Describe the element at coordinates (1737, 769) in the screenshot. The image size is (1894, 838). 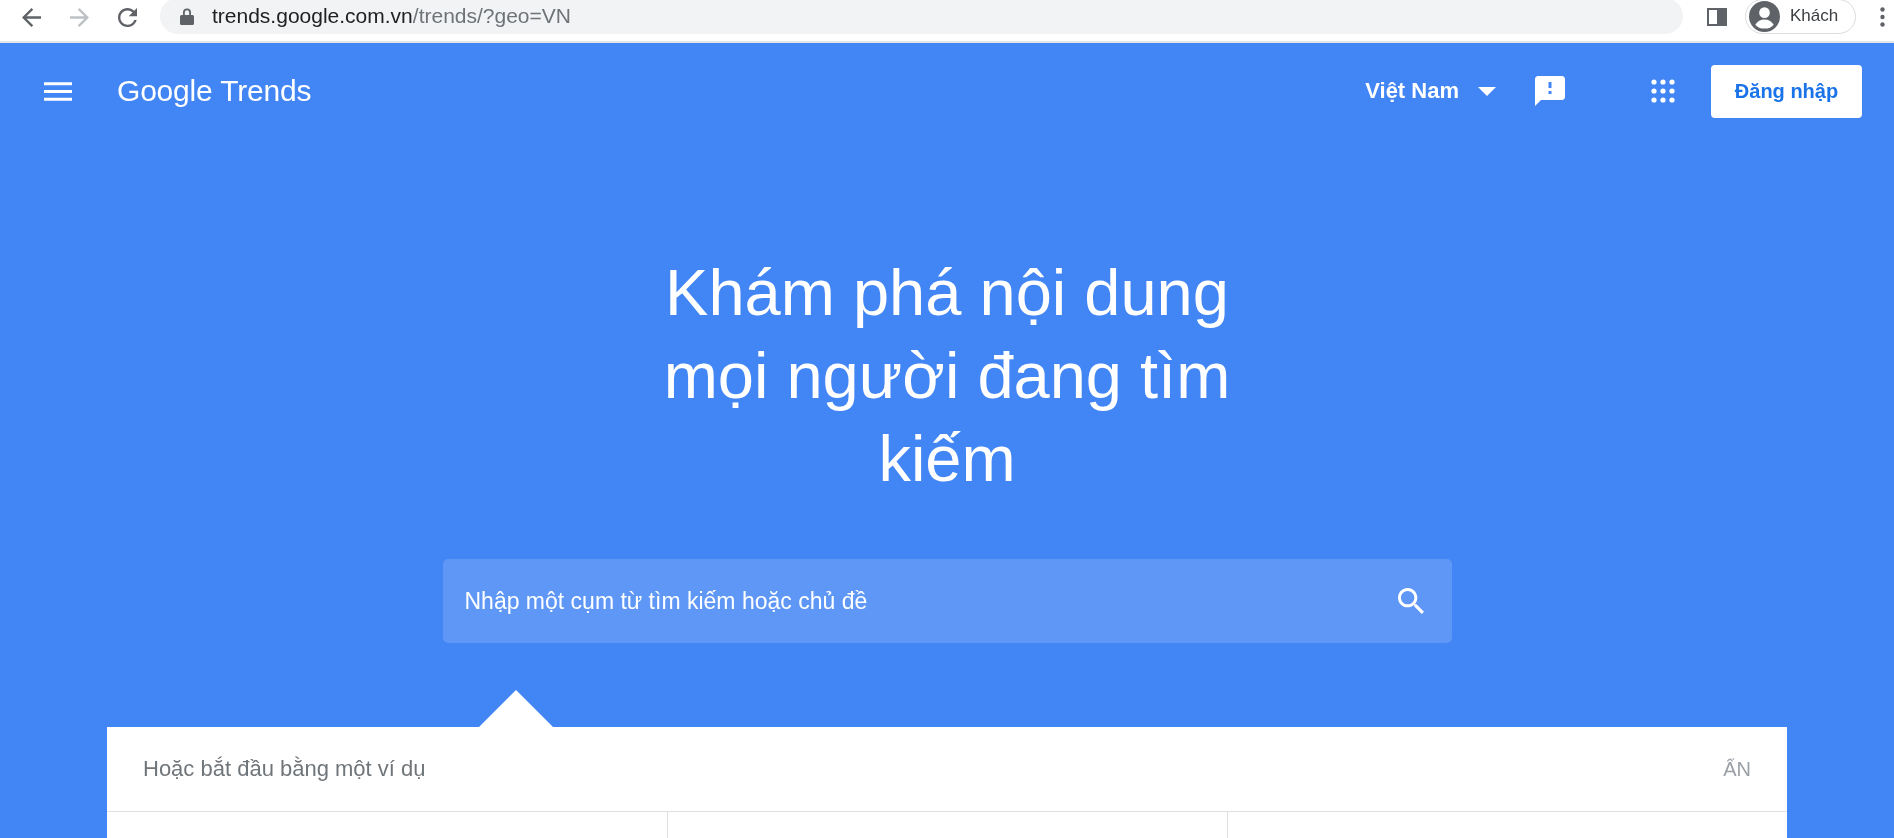
I see `hide-button: ẨN` at that location.